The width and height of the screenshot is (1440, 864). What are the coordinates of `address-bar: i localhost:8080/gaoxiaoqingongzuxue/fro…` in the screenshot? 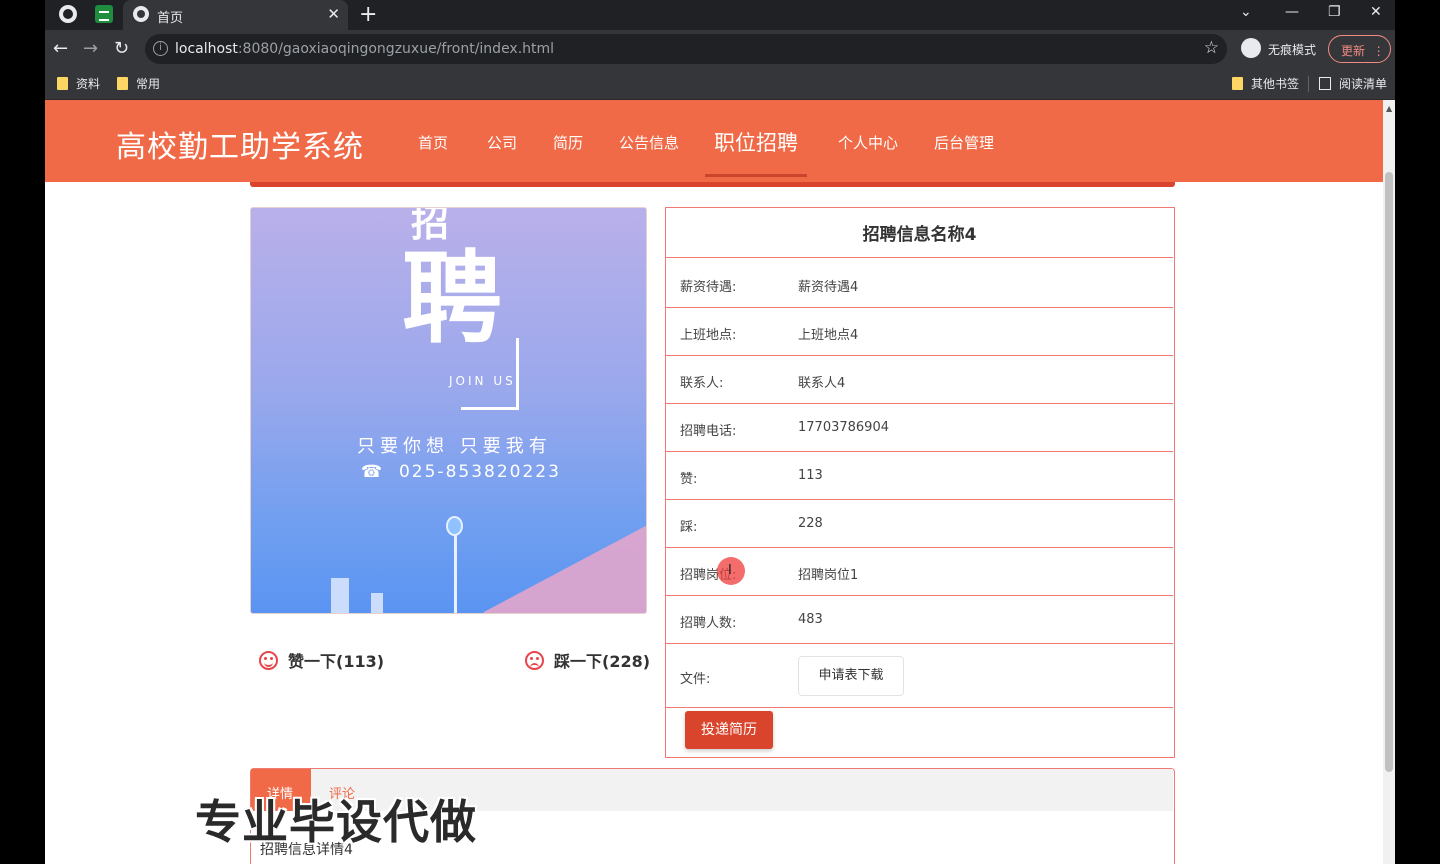 It's located at (686, 49).